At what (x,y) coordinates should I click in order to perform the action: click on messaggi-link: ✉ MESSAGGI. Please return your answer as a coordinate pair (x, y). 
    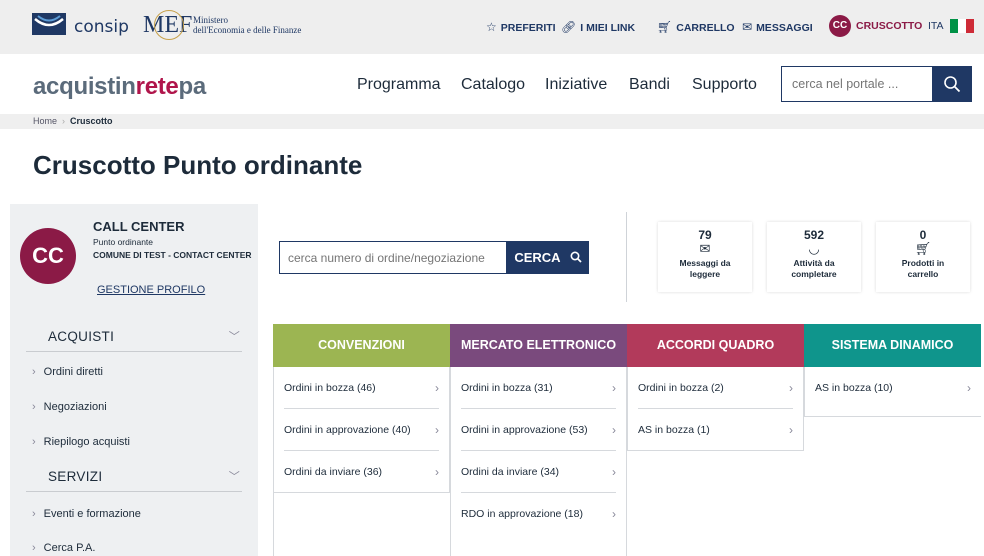
    Looking at the image, I should click on (777, 27).